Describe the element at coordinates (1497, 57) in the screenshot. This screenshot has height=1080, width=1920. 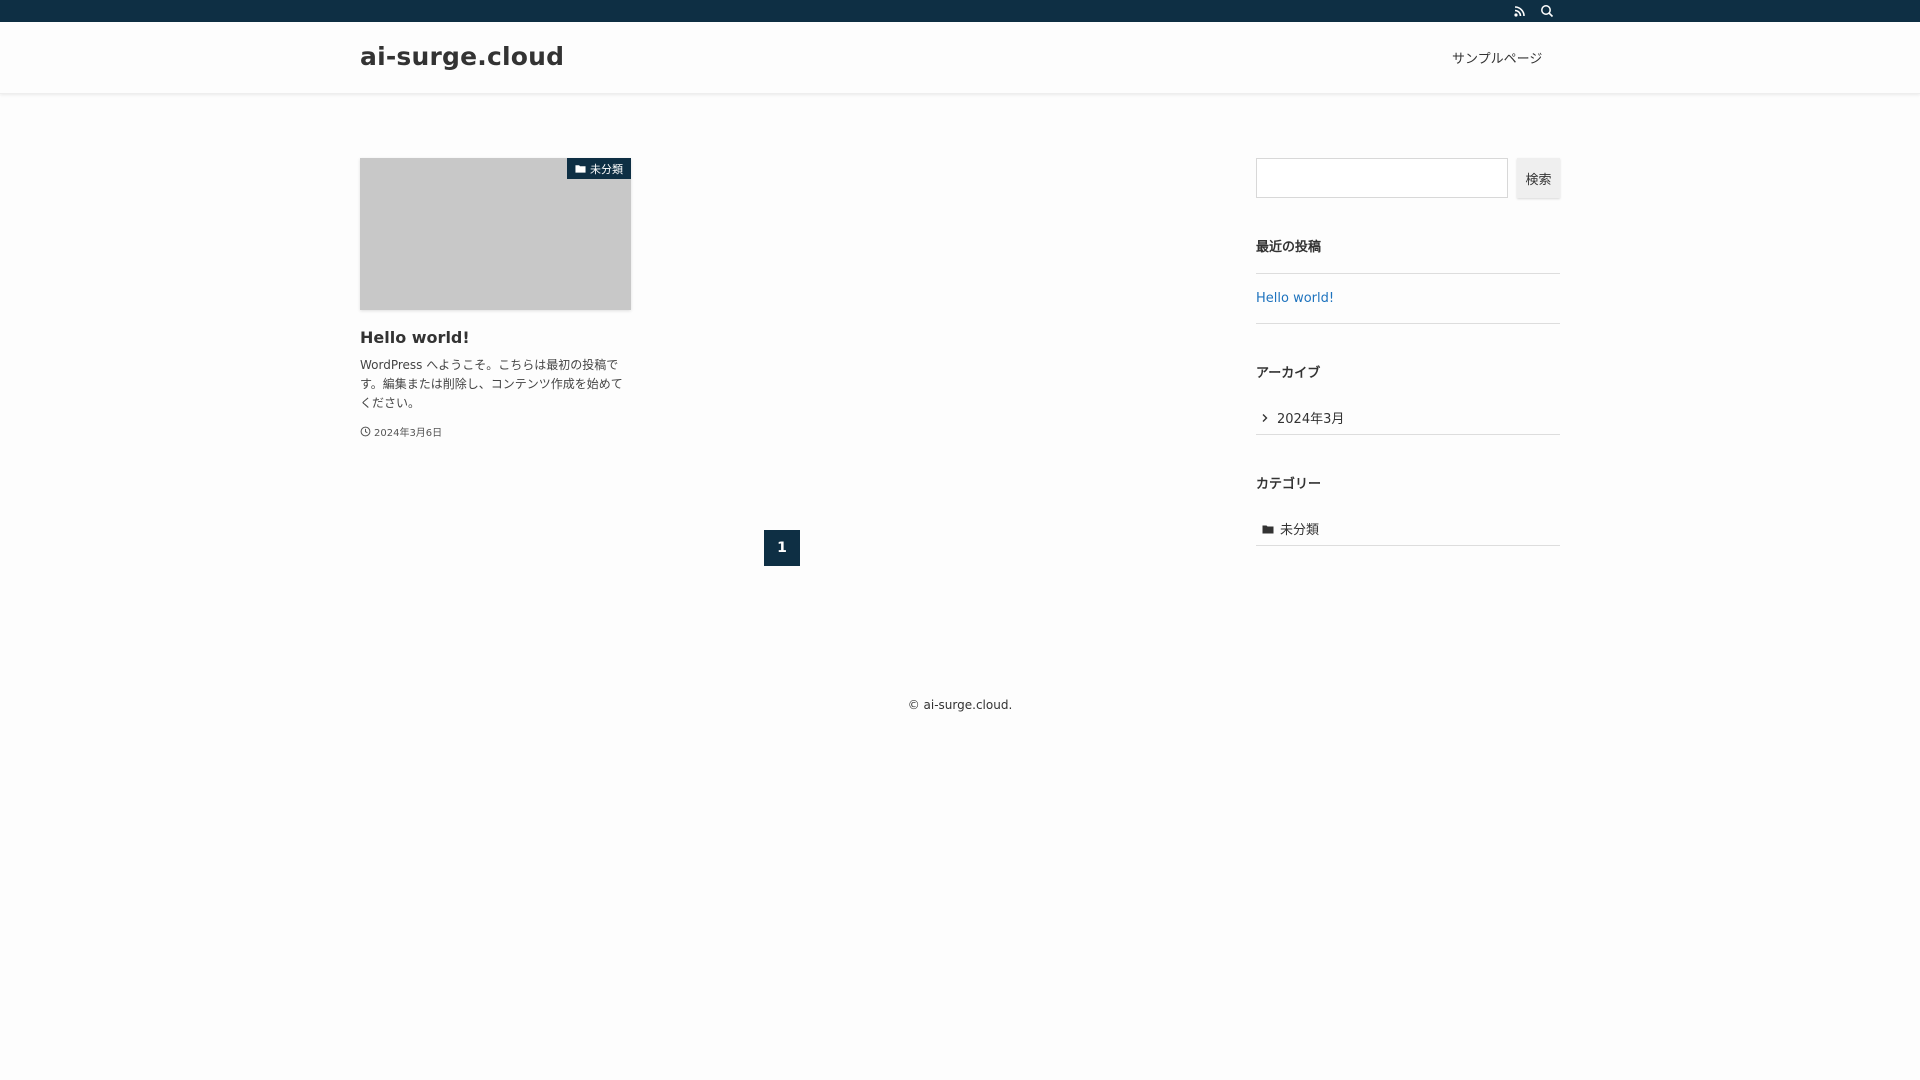
I see `nav-item-sample-page: サンプルページ` at that location.